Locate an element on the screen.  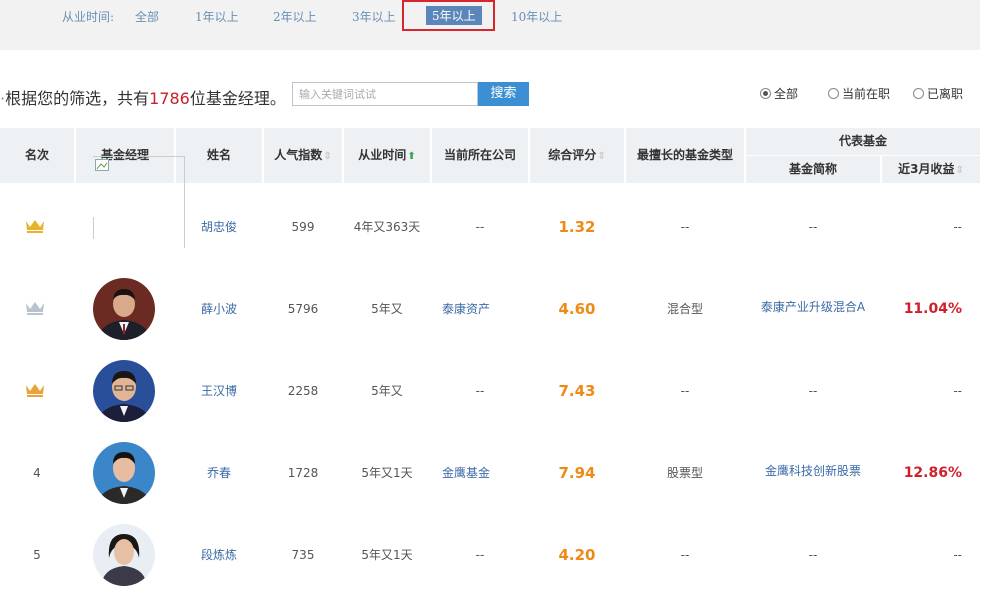
summary-prefix: 根据您的筛选，共有 is located at coordinates (77, 98).